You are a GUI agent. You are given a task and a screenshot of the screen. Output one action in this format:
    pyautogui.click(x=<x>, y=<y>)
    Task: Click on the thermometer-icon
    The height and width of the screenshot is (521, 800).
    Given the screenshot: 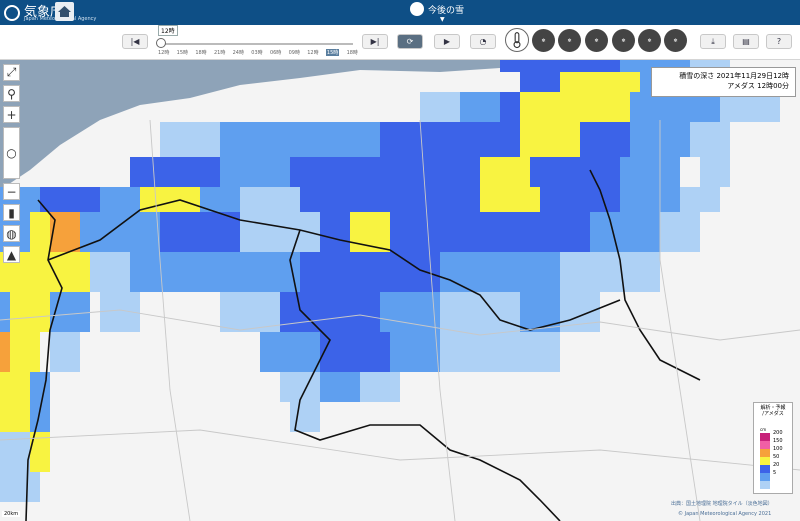 What is the action you would take?
    pyautogui.click(x=517, y=40)
    